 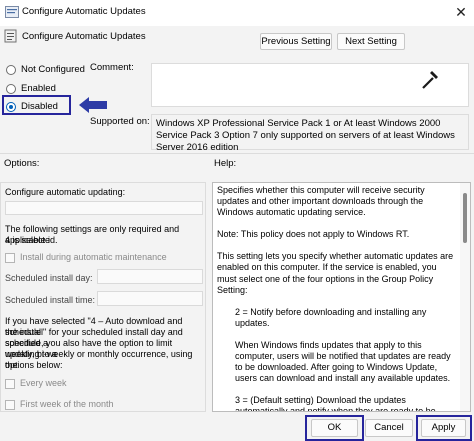 What do you see at coordinates (430, 80) in the screenshot?
I see `hammer-cursor-icon` at bounding box center [430, 80].